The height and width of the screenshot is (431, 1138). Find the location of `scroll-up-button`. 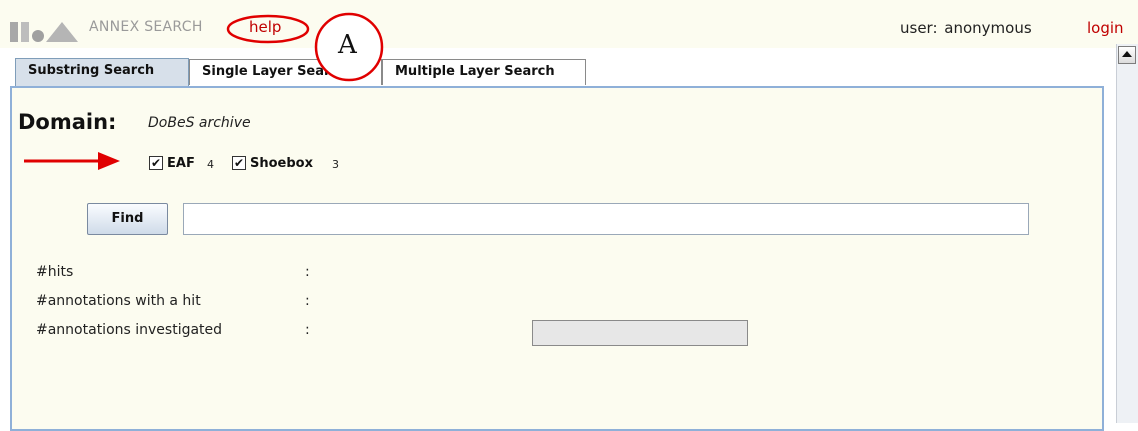

scroll-up-button is located at coordinates (1127, 55).